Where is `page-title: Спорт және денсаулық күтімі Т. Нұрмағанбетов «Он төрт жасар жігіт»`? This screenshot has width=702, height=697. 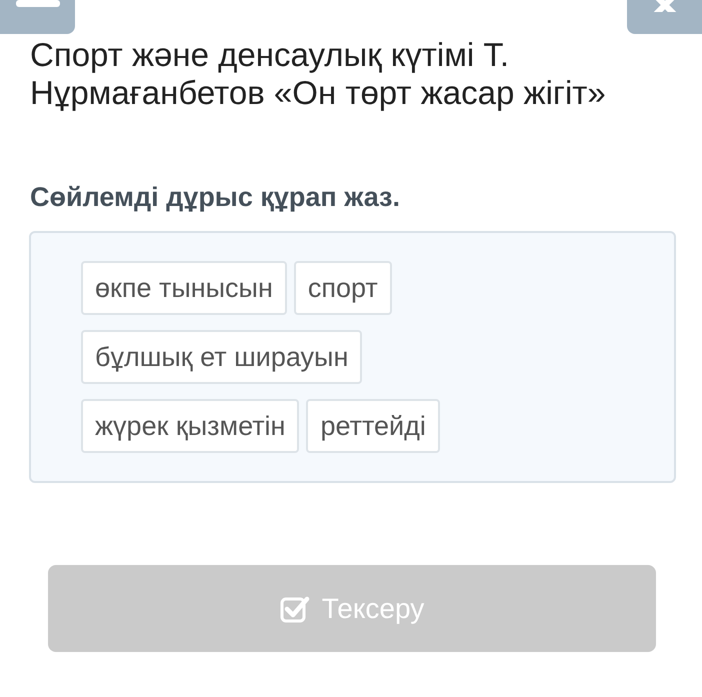
page-title: Спорт және денсаулық күтімі Т. Нұрмағанбетов «Он төрт жасар жігіт» is located at coordinates (318, 74).